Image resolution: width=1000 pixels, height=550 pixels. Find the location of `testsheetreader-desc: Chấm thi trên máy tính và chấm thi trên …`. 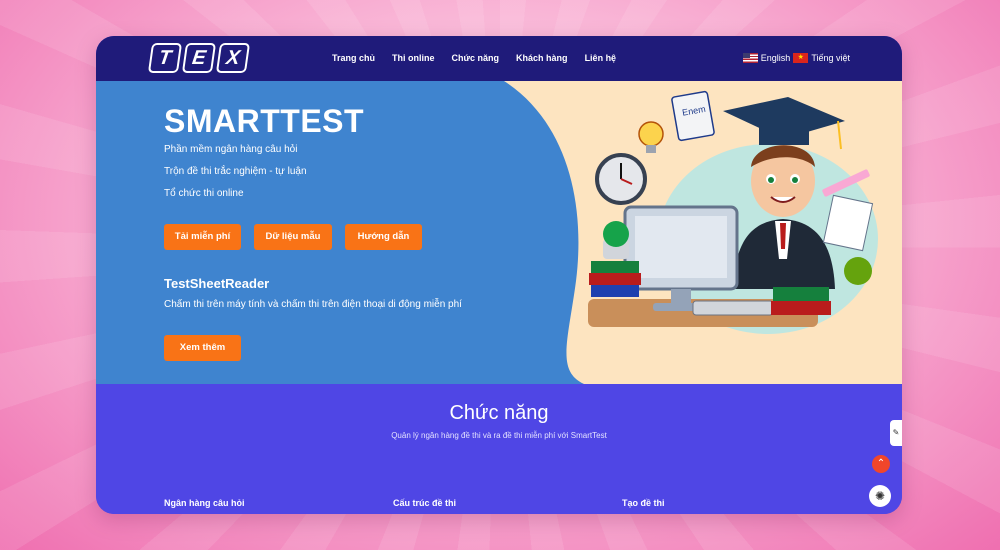

testsheetreader-desc: Chấm thi trên máy tính và chấm thi trên … is located at coordinates (313, 304).